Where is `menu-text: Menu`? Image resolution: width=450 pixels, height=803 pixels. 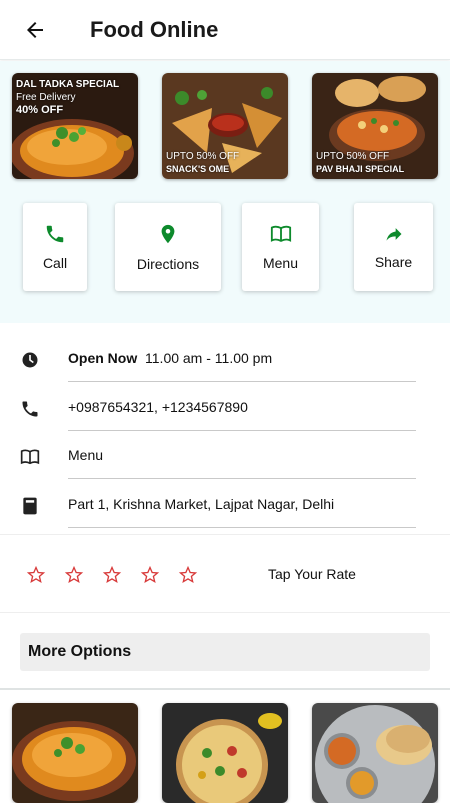
menu-text: Menu is located at coordinates (86, 455).